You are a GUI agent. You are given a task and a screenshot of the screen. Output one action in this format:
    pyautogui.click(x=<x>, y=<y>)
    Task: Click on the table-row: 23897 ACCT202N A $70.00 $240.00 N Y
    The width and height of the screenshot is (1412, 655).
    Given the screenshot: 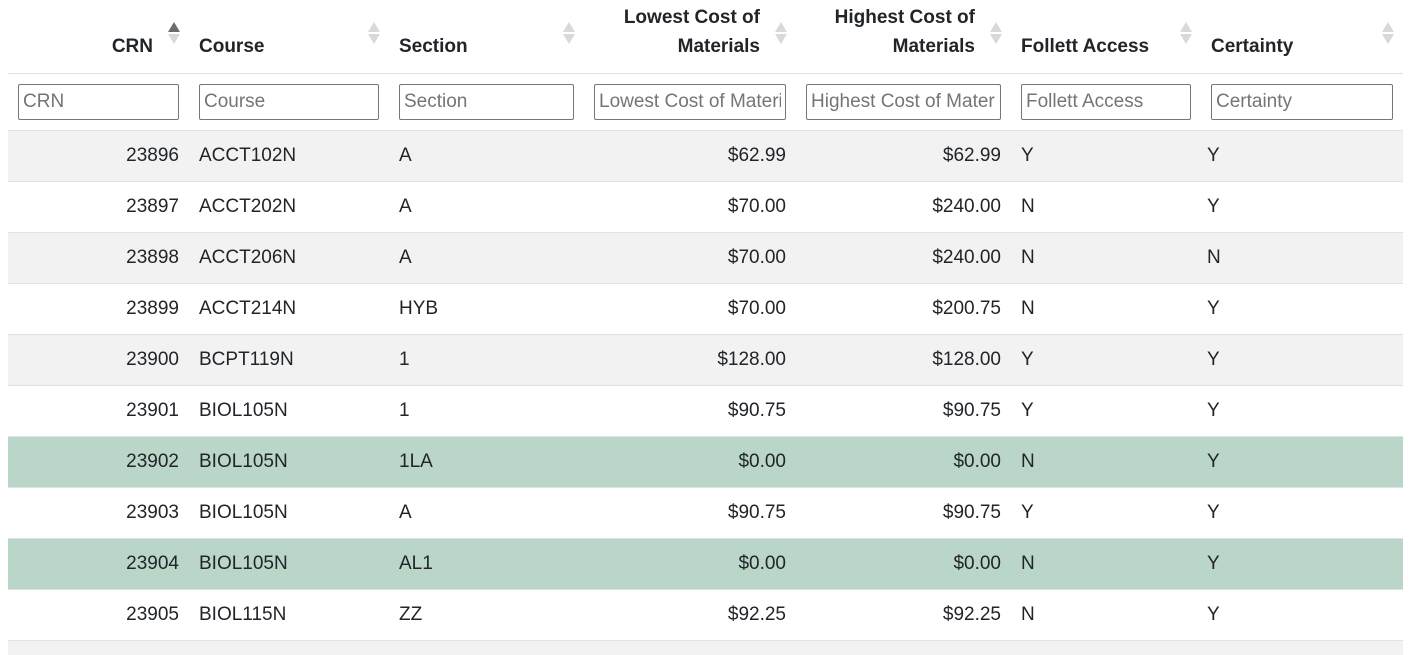 What is the action you would take?
    pyautogui.click(x=705, y=207)
    